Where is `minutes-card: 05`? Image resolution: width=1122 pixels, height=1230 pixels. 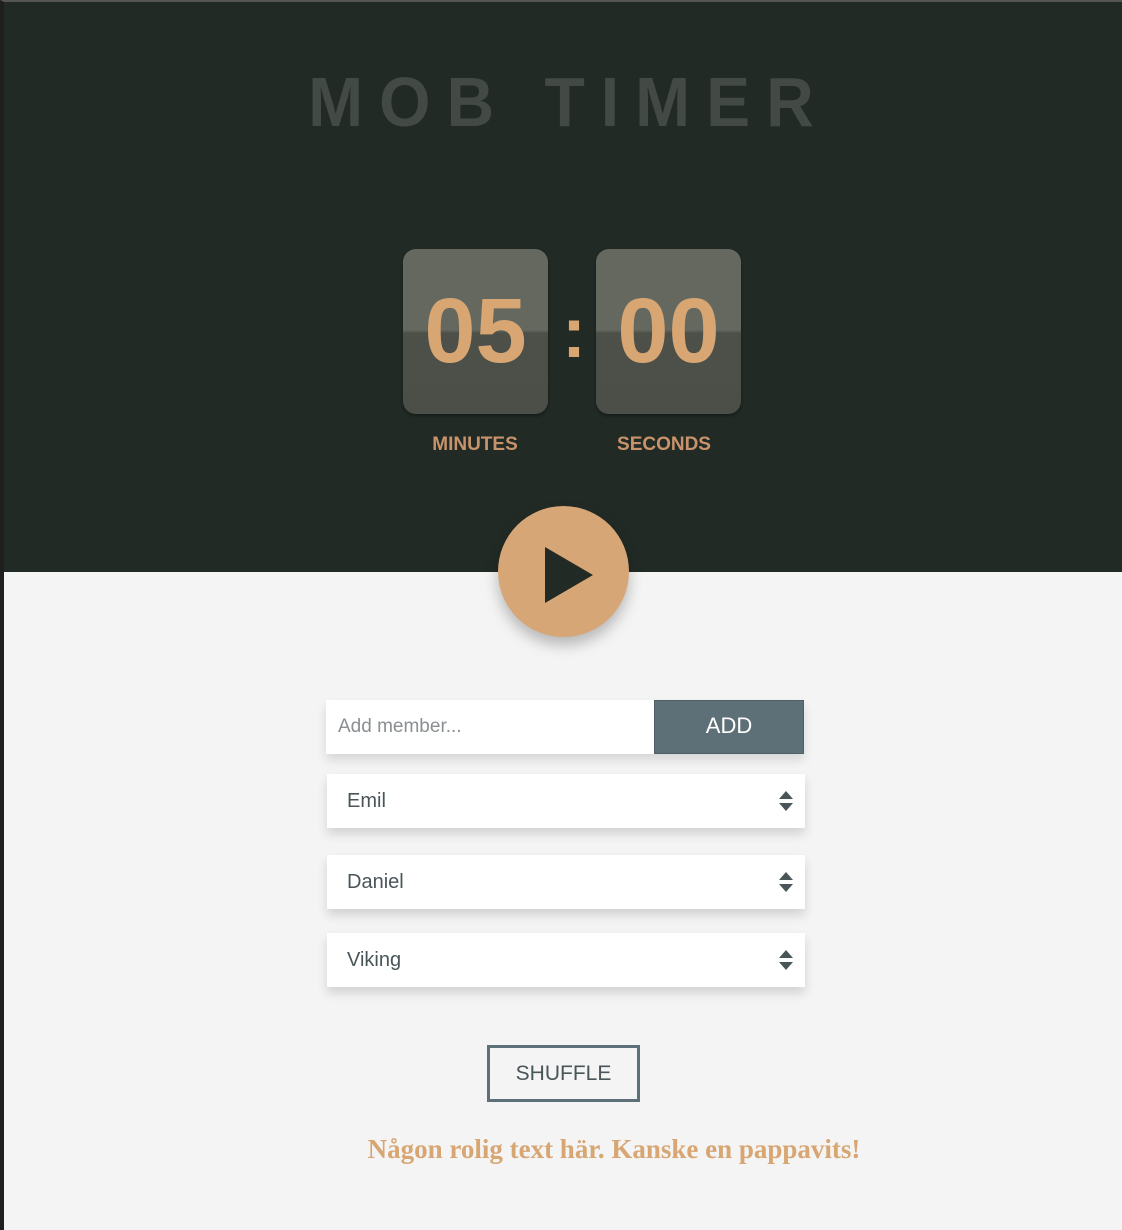 minutes-card: 05 is located at coordinates (475, 331).